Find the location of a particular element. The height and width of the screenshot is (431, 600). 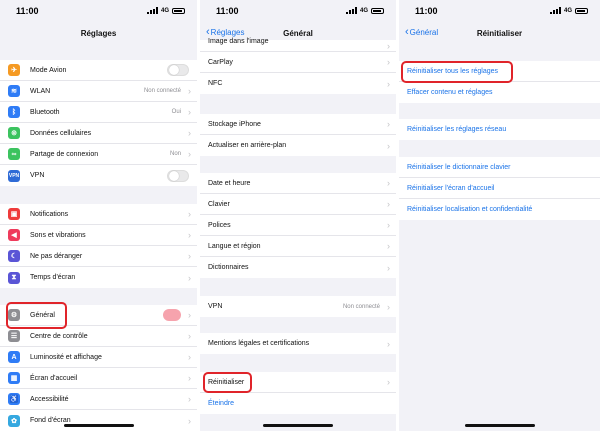

flower-icon: ✿ is located at coordinates (14, 420).